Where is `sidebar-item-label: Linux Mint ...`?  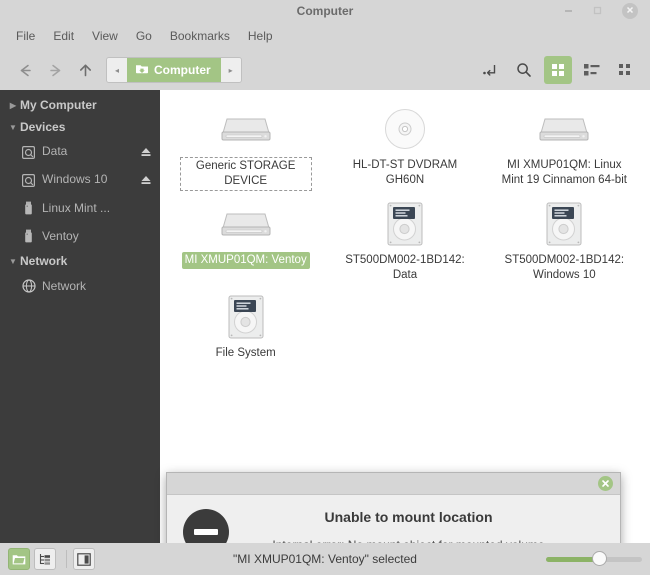 sidebar-item-label: Linux Mint ... is located at coordinates (76, 208).